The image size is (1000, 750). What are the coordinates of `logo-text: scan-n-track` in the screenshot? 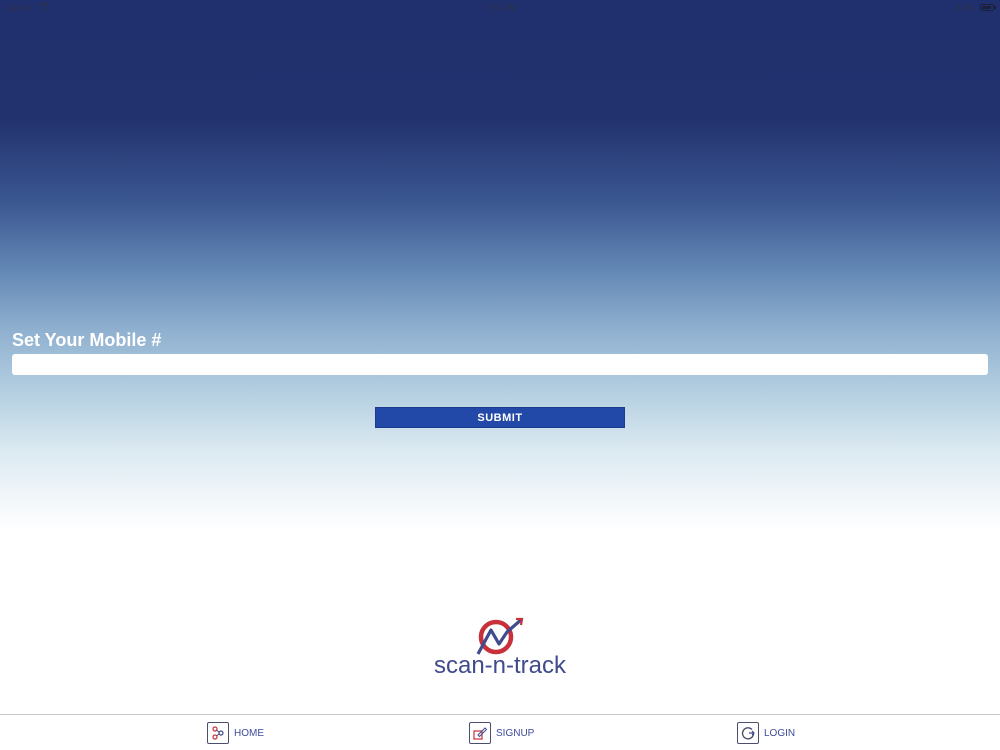 It's located at (500, 665).